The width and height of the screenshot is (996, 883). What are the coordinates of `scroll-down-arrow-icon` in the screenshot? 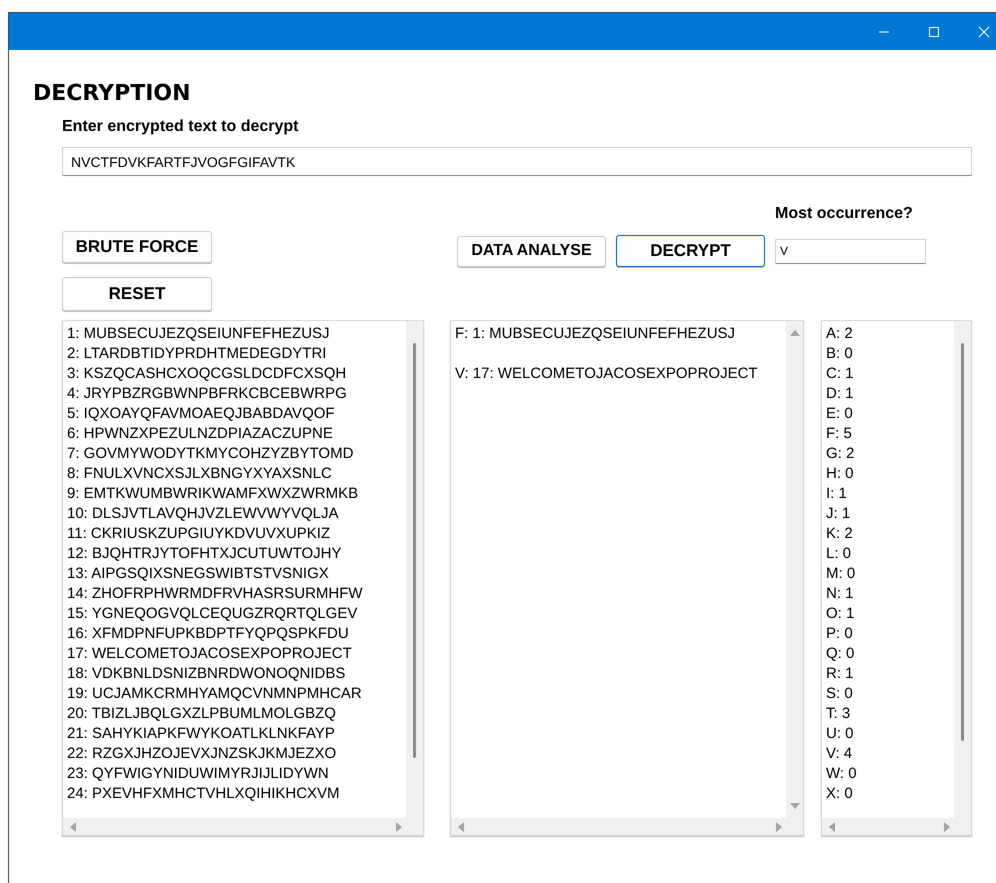 It's located at (795, 806).